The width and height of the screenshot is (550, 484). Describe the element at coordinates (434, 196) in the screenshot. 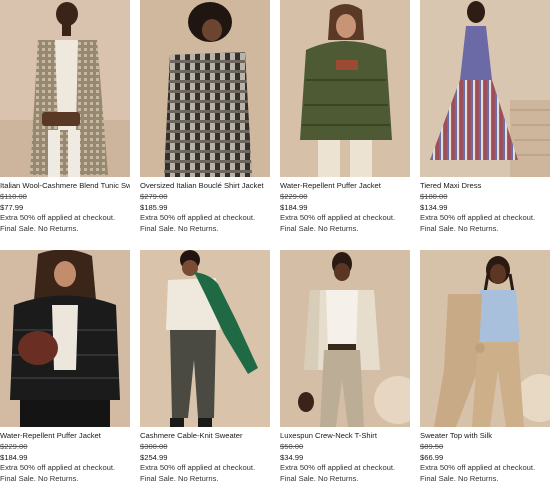

I see `original-price: $180.00` at that location.